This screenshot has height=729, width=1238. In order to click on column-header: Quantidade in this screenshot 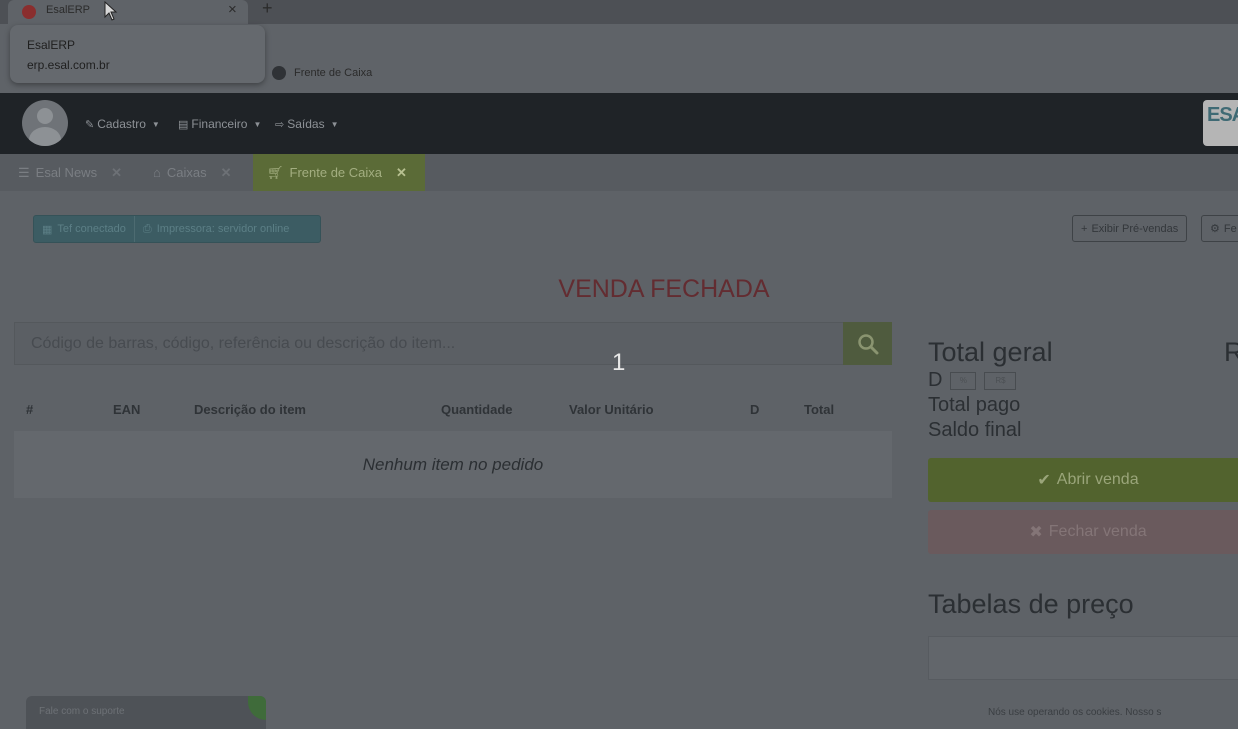, I will do `click(477, 409)`.